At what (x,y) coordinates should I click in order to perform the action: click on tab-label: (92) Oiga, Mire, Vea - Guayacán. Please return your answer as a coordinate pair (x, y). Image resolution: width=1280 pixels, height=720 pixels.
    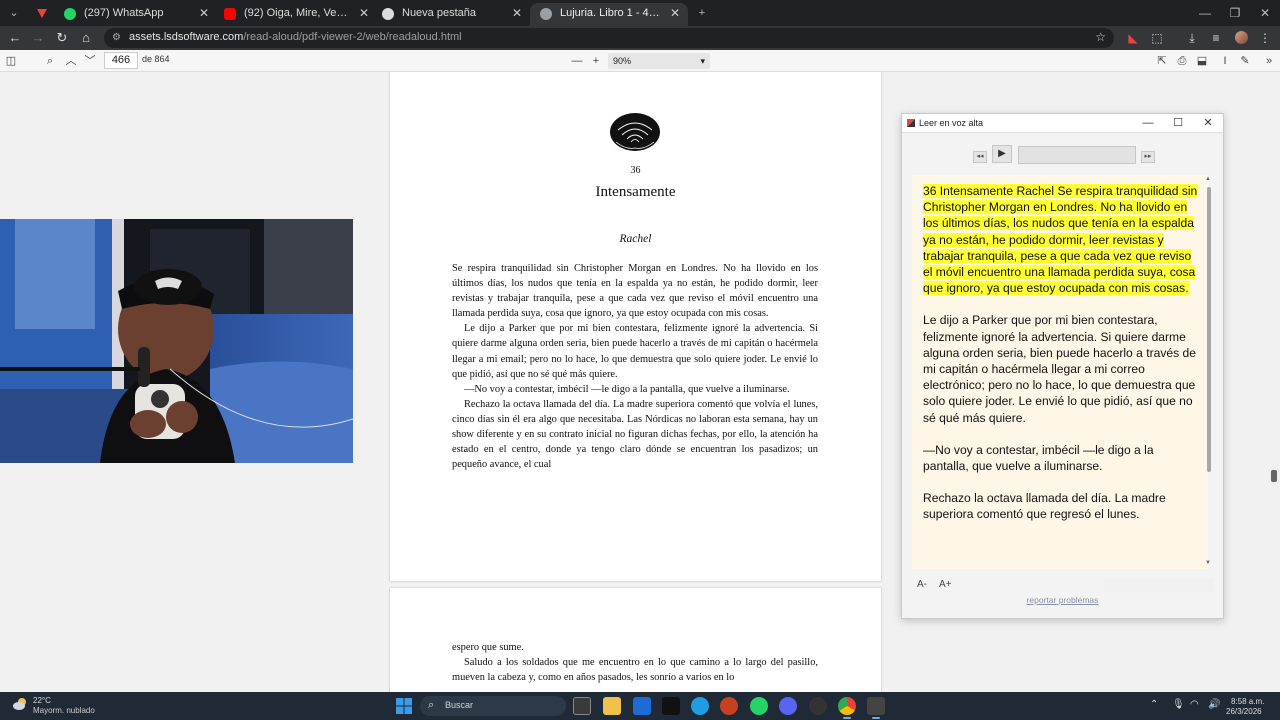
    Looking at the image, I should click on (297, 13).